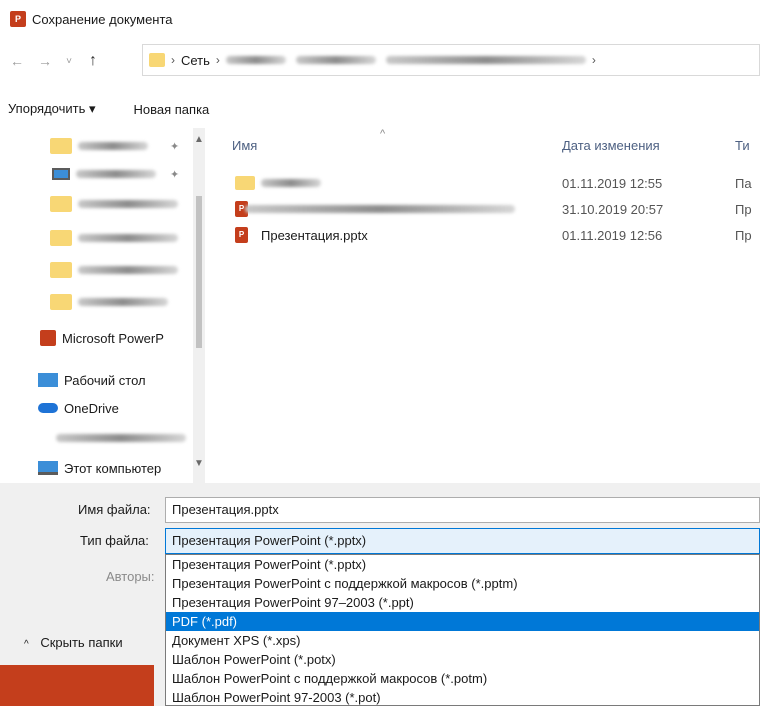 The height and width of the screenshot is (706, 760). What do you see at coordinates (244, 145) in the screenshot?
I see `column-header-name: Имя` at bounding box center [244, 145].